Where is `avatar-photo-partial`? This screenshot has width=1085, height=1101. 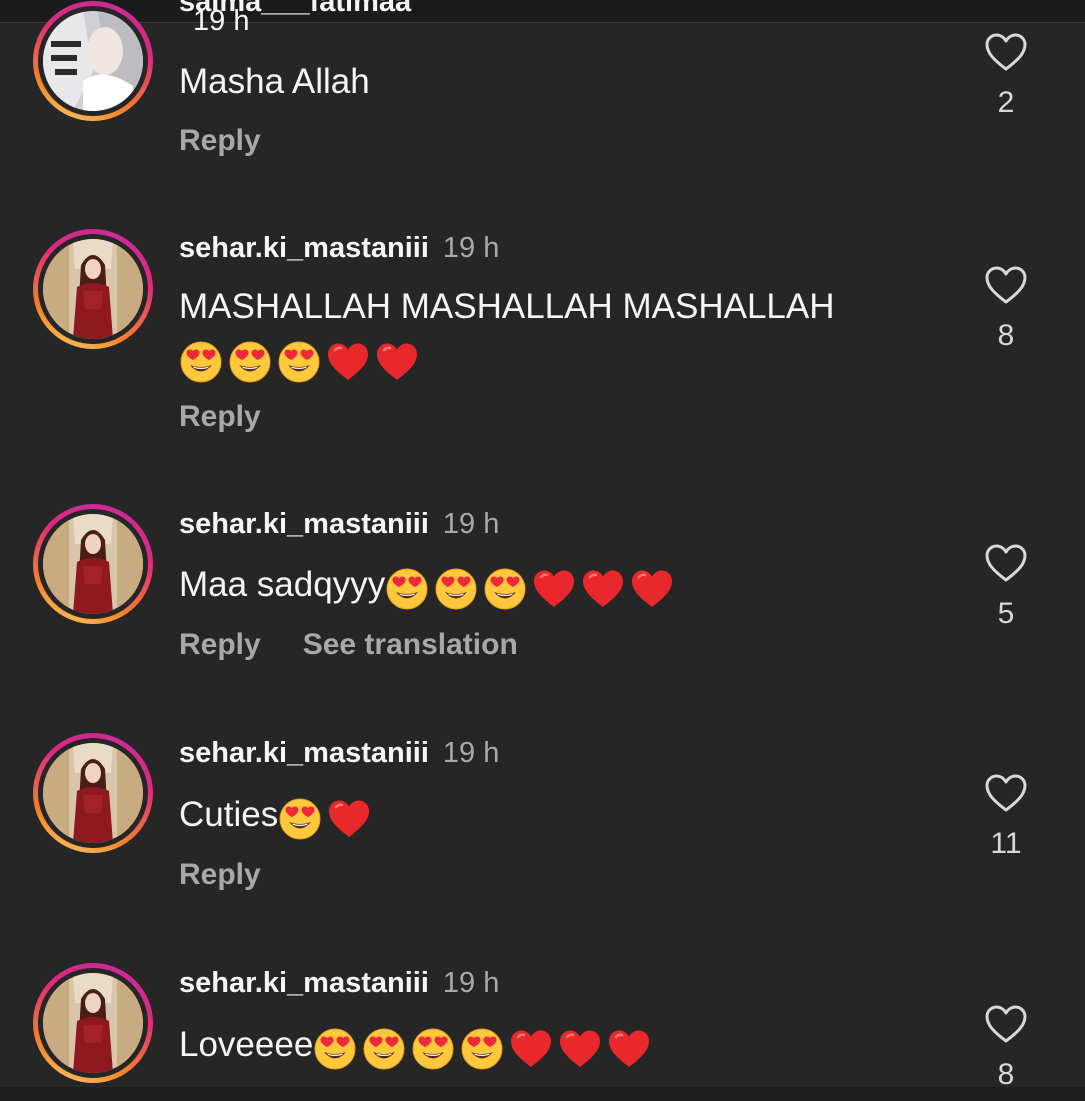
avatar-photo-partial is located at coordinates (93, 61).